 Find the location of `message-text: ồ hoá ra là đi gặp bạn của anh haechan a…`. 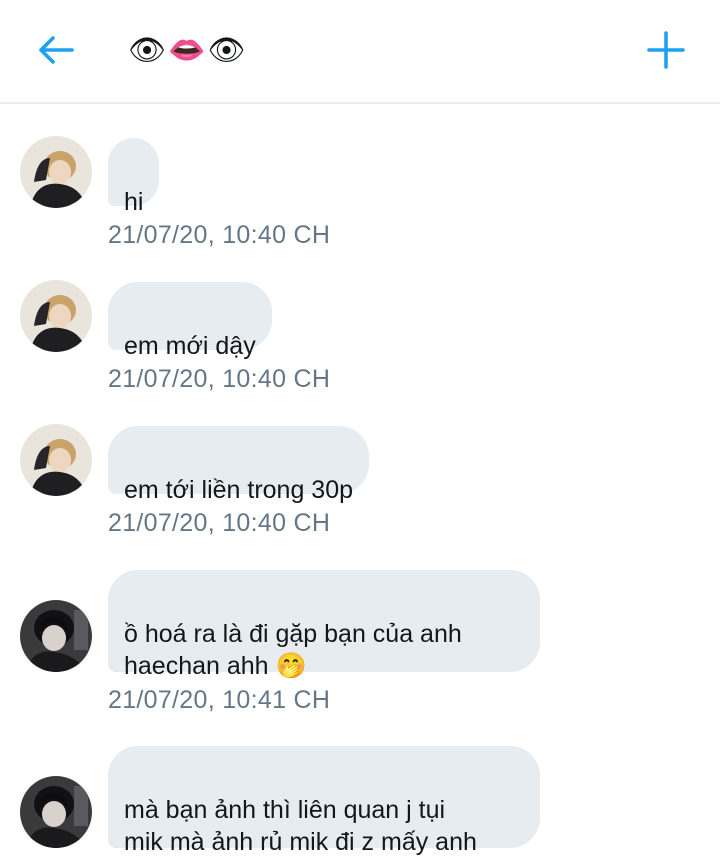

message-text: ồ hoá ra là đi gặp bạn của anh haechan a… is located at coordinates (293, 650).